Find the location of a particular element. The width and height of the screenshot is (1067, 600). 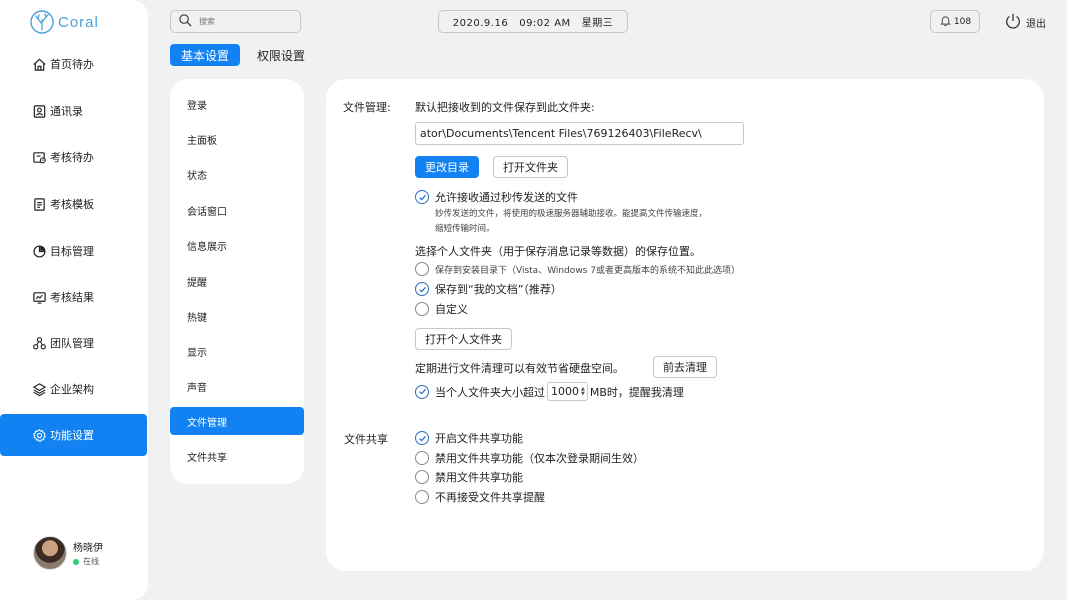

sidebar-item-label: 目标管理 is located at coordinates (72, 251).